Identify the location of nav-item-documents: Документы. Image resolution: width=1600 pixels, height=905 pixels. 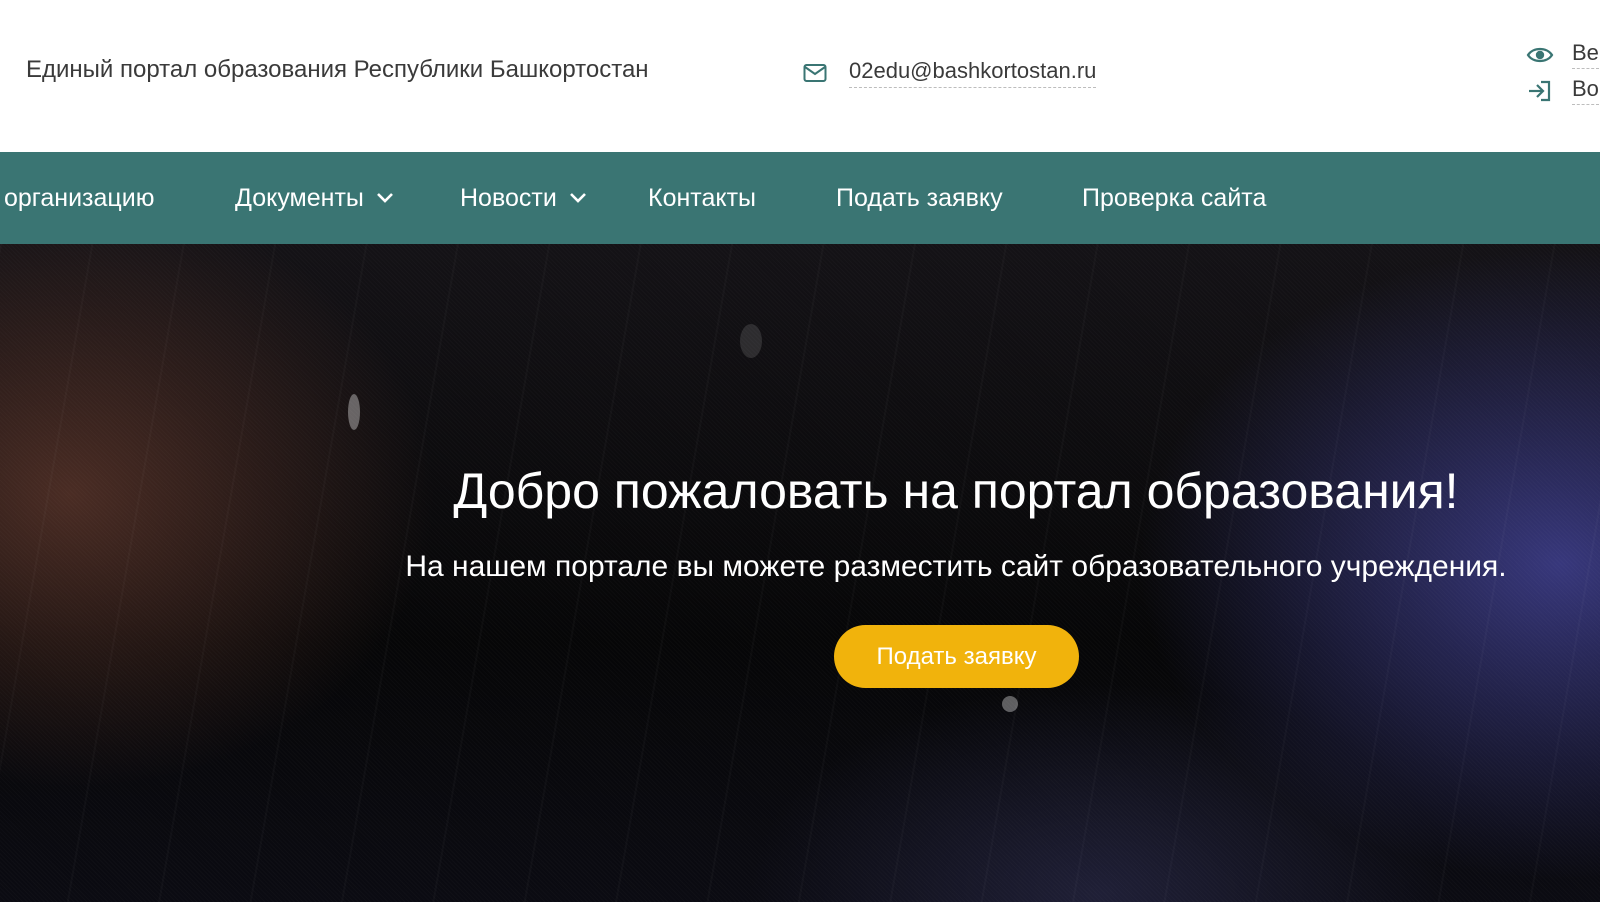
(314, 198).